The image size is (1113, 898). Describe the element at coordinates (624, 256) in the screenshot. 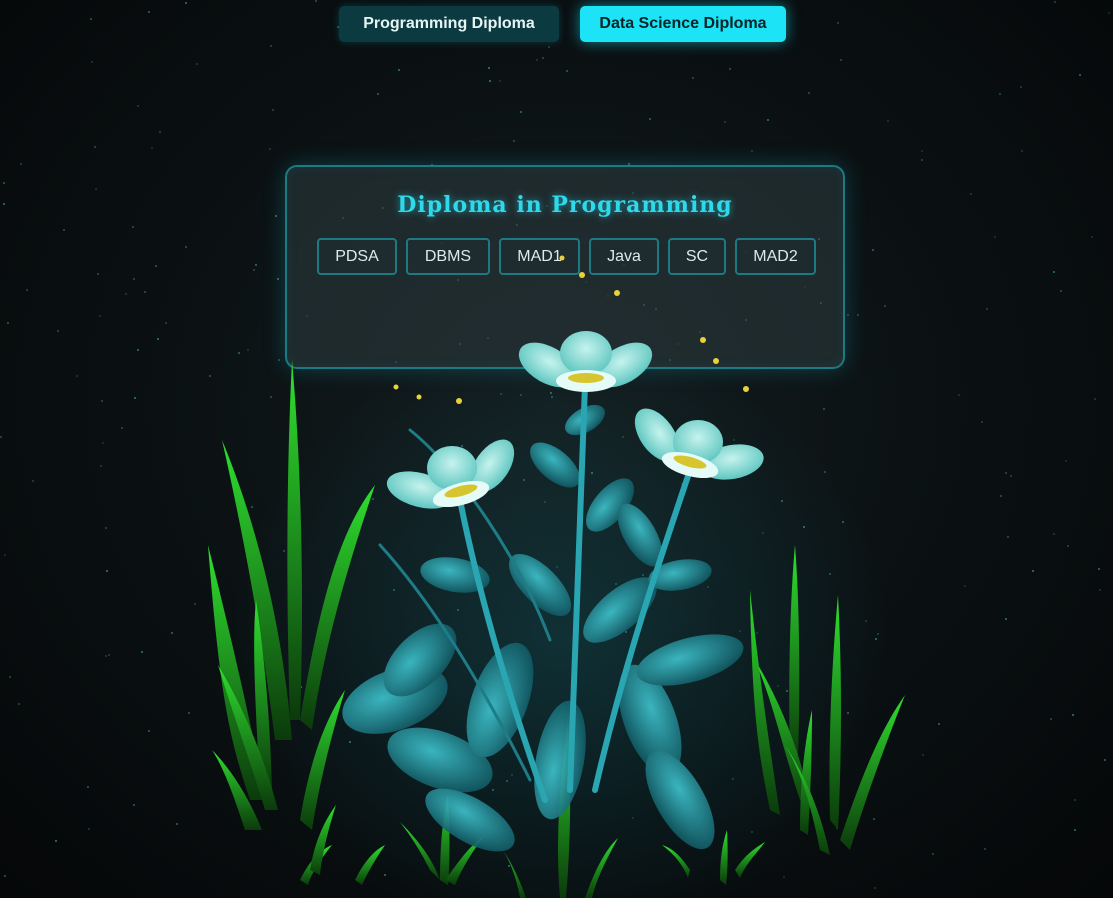

I see `course-button-java: Java` at that location.